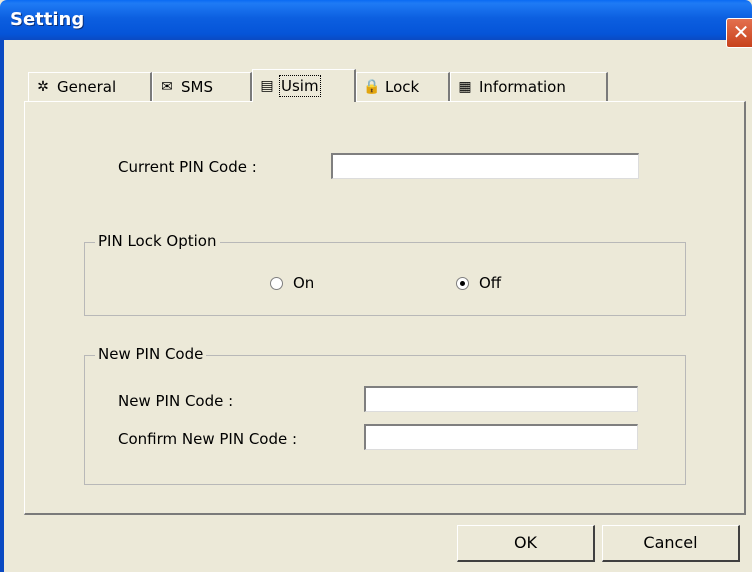  What do you see at coordinates (197, 87) in the screenshot?
I see `tab-label: SMS` at bounding box center [197, 87].